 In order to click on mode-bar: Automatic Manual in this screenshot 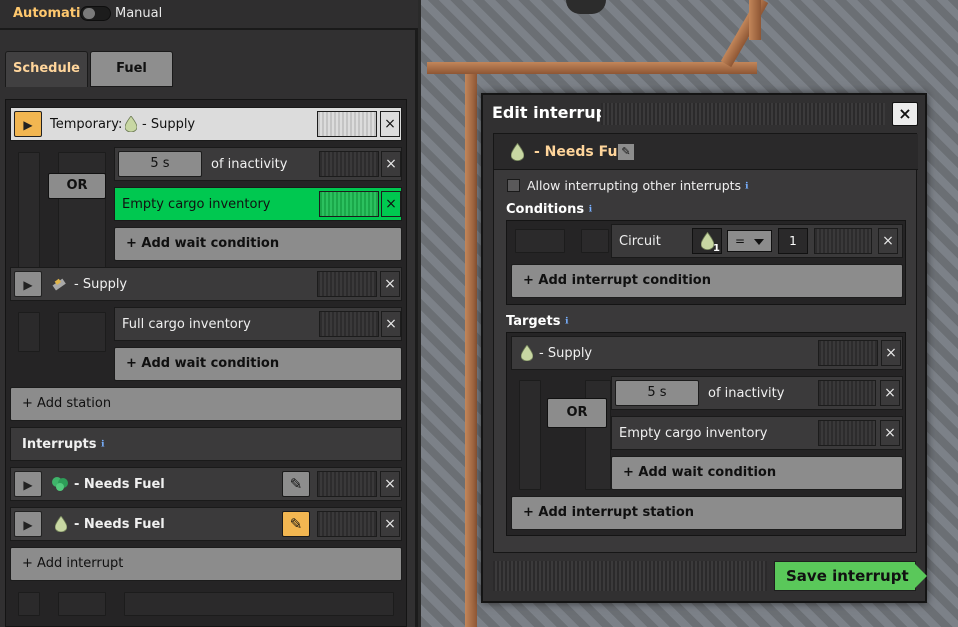, I will do `click(209, 15)`.